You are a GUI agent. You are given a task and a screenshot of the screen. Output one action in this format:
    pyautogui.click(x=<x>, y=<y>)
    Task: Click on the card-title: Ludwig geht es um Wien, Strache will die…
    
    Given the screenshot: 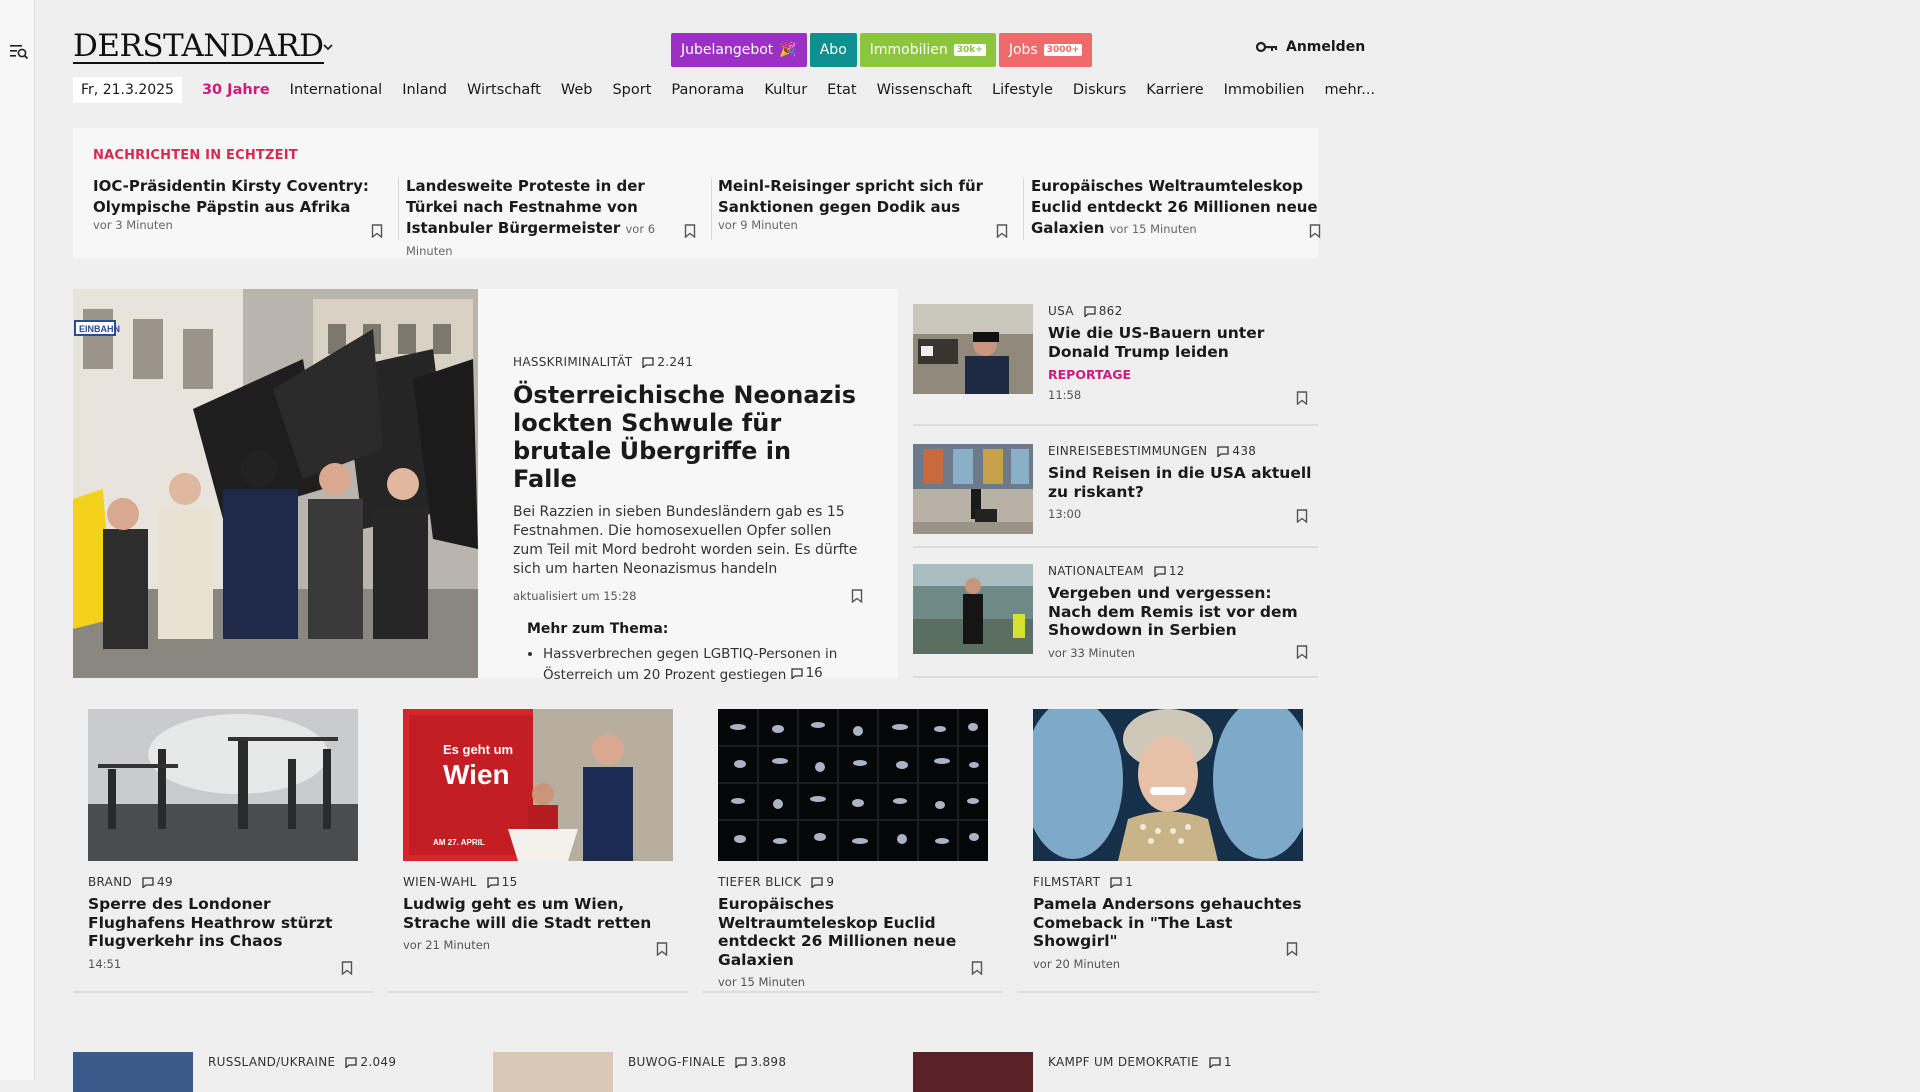 What is the action you would take?
    pyautogui.click(x=540, y=913)
    